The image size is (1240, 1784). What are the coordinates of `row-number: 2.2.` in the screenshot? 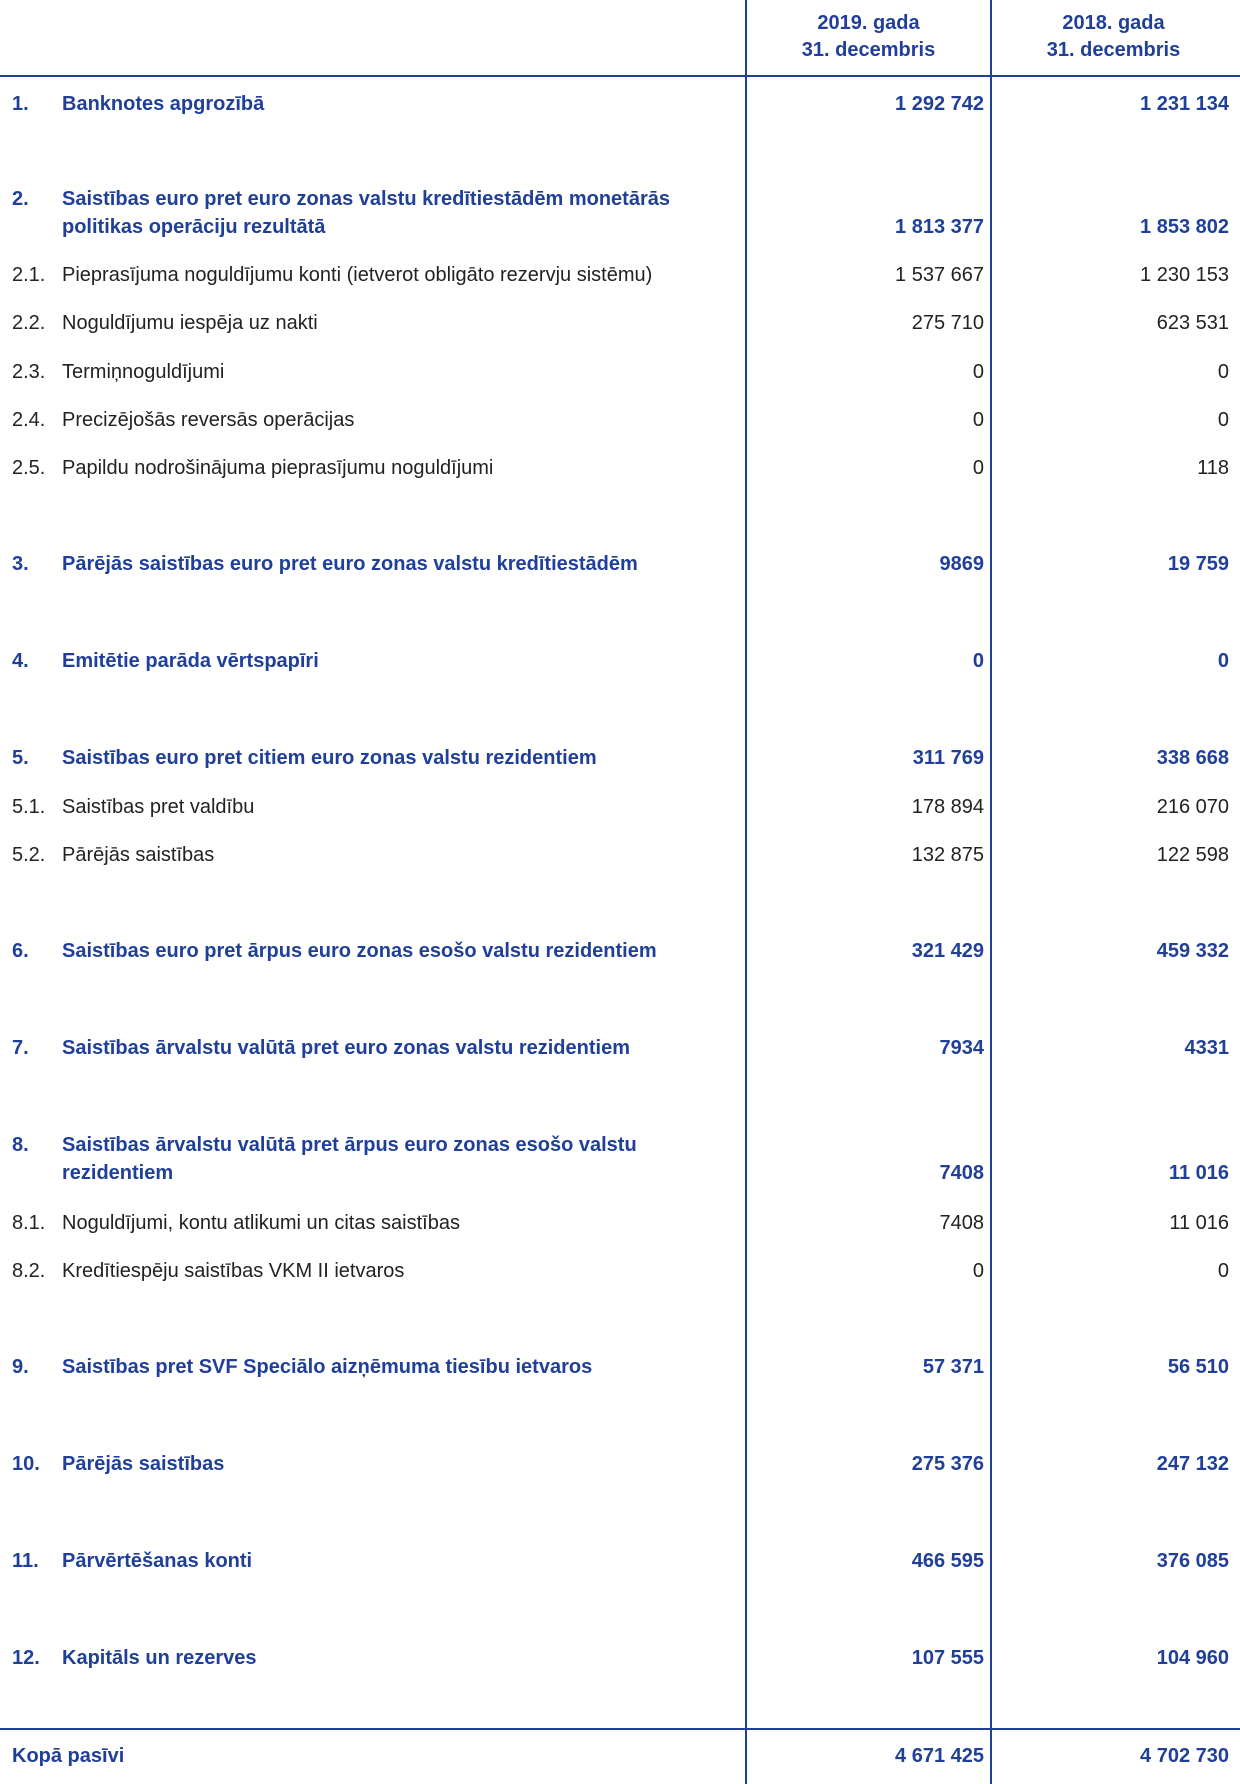 It's located at (29, 323).